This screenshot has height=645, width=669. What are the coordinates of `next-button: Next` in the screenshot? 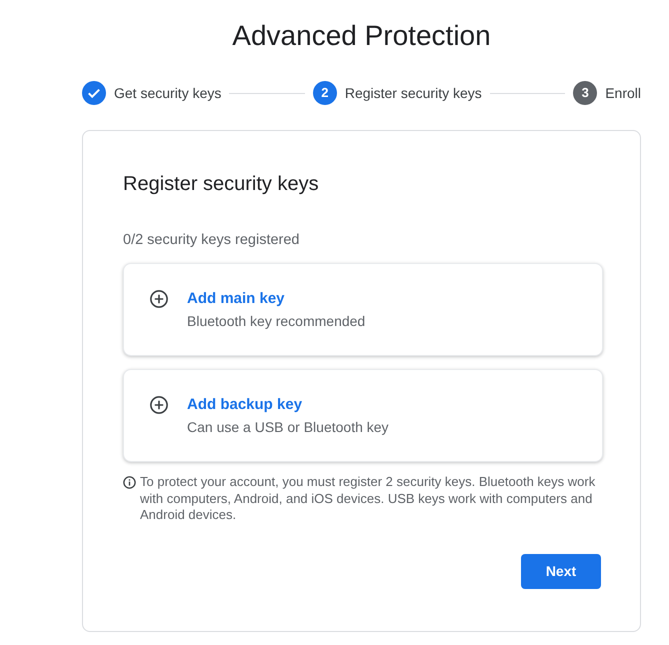 It's located at (561, 571).